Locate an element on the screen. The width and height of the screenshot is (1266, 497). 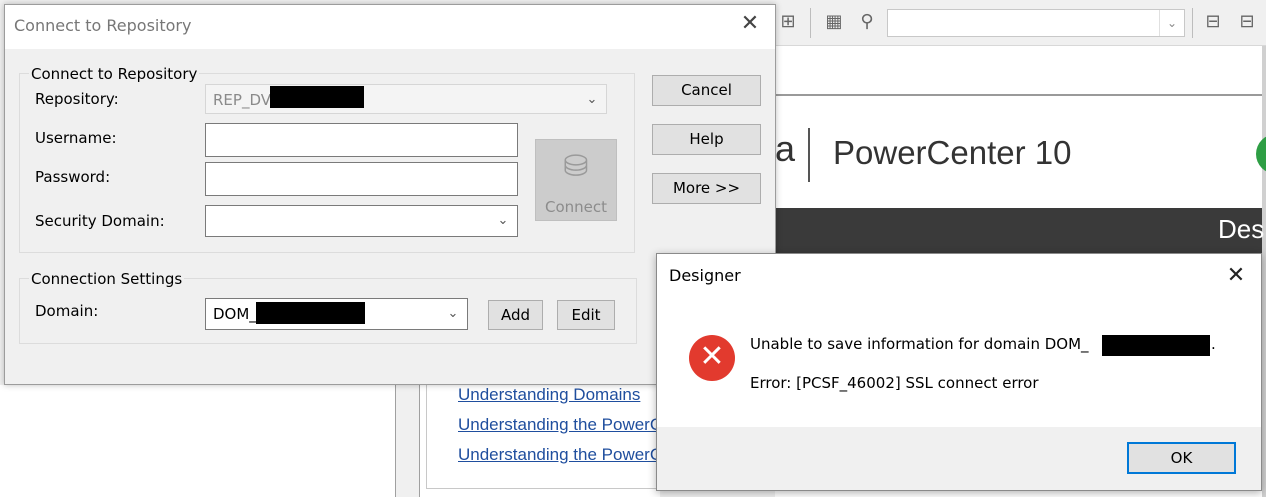
banner-dark-band is located at coordinates (1018, 231).